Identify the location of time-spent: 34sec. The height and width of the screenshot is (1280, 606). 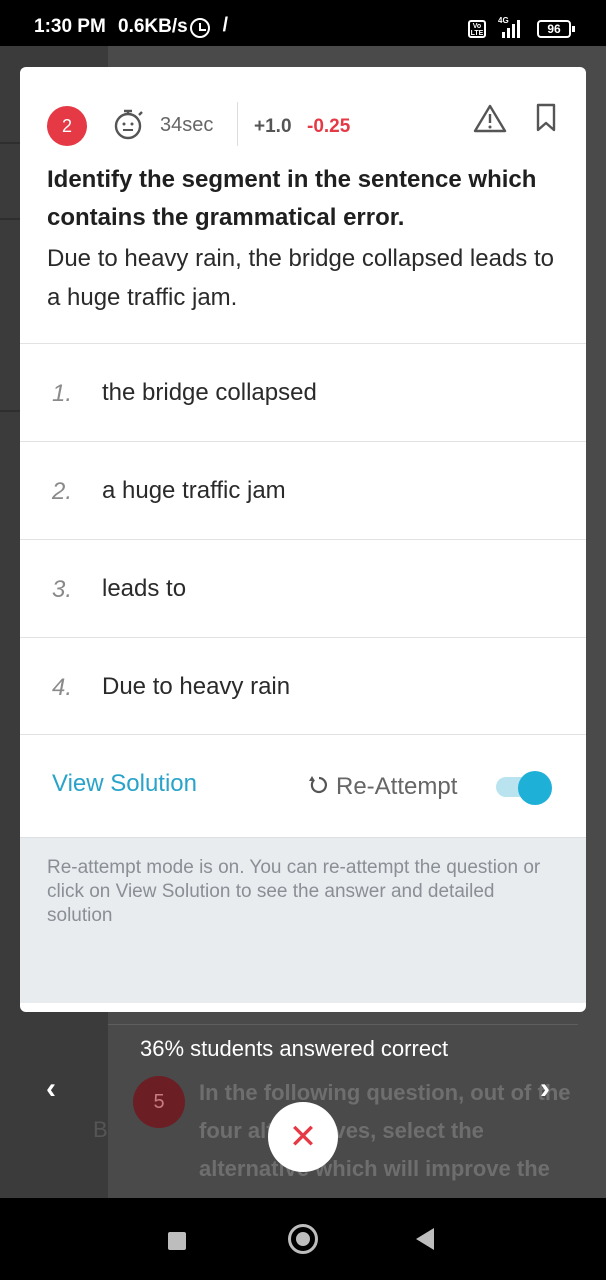
(187, 125).